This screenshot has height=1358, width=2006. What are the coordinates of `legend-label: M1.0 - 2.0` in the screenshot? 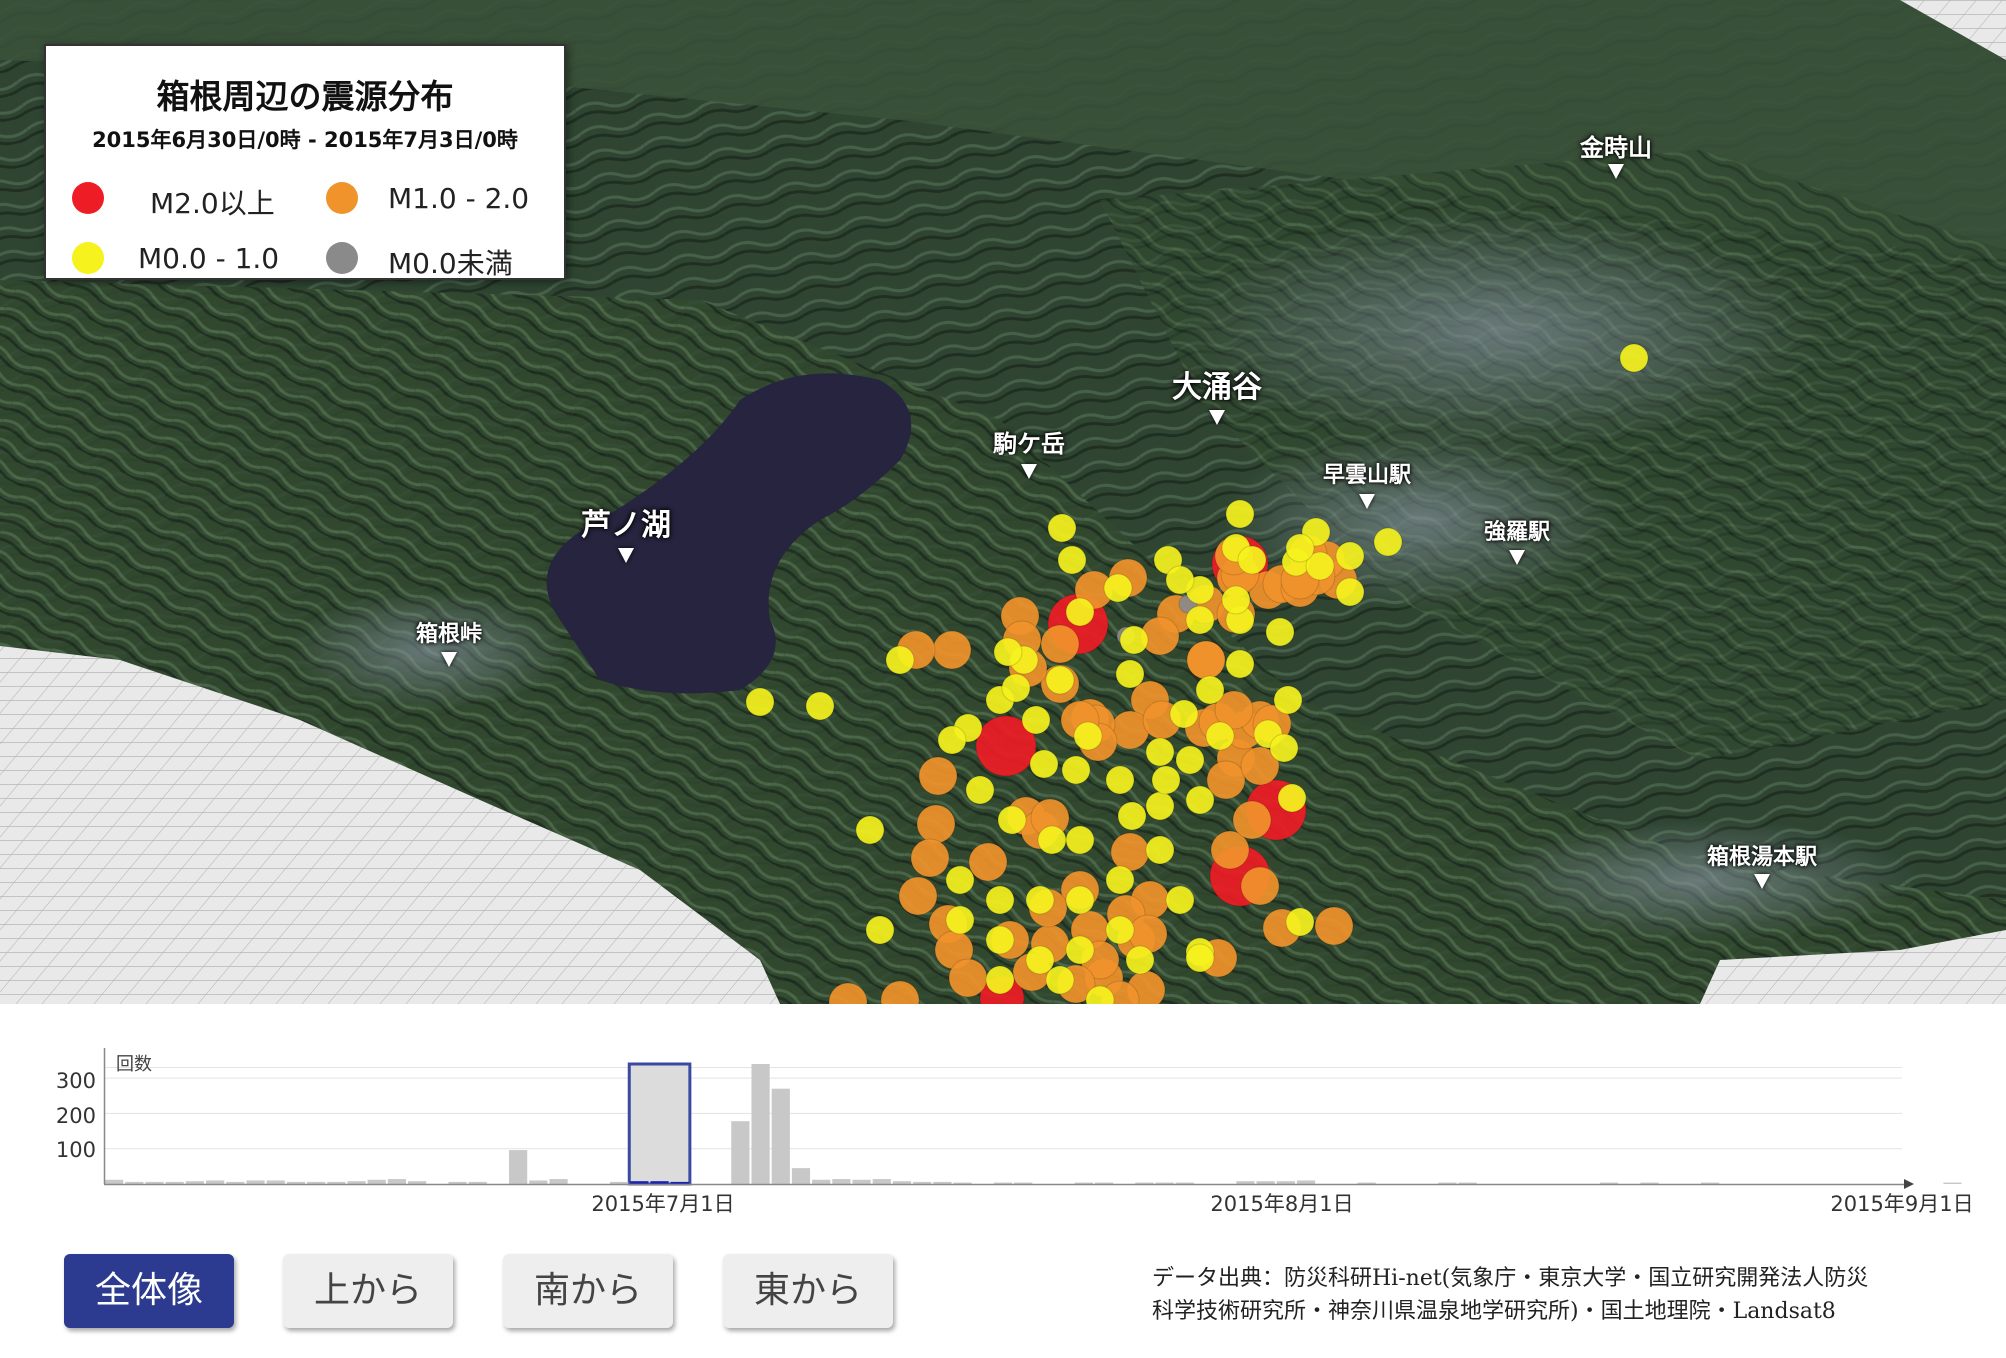 It's located at (459, 198).